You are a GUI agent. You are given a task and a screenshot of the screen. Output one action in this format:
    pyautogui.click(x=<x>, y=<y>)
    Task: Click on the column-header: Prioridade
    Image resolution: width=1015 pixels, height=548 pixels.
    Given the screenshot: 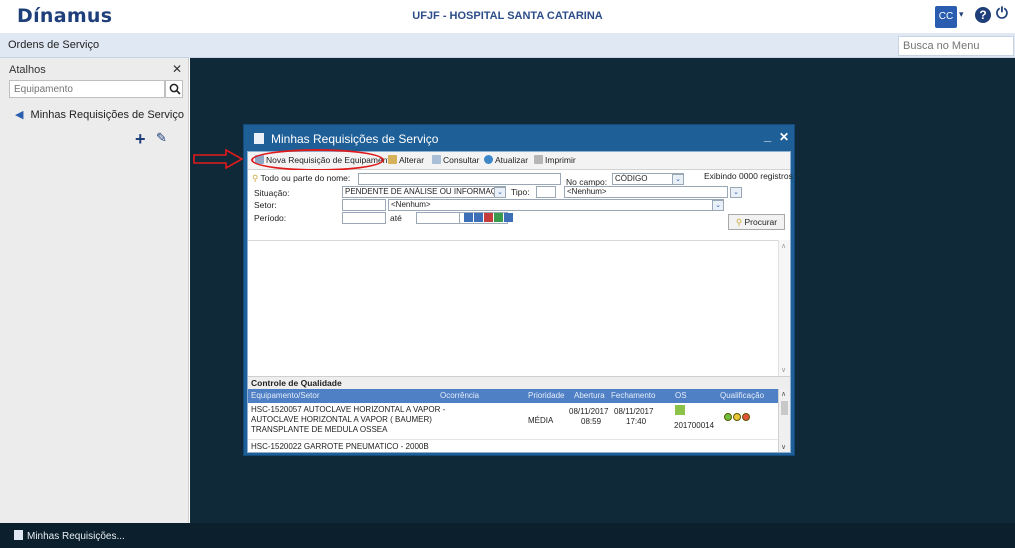 What is the action you would take?
    pyautogui.click(x=546, y=395)
    